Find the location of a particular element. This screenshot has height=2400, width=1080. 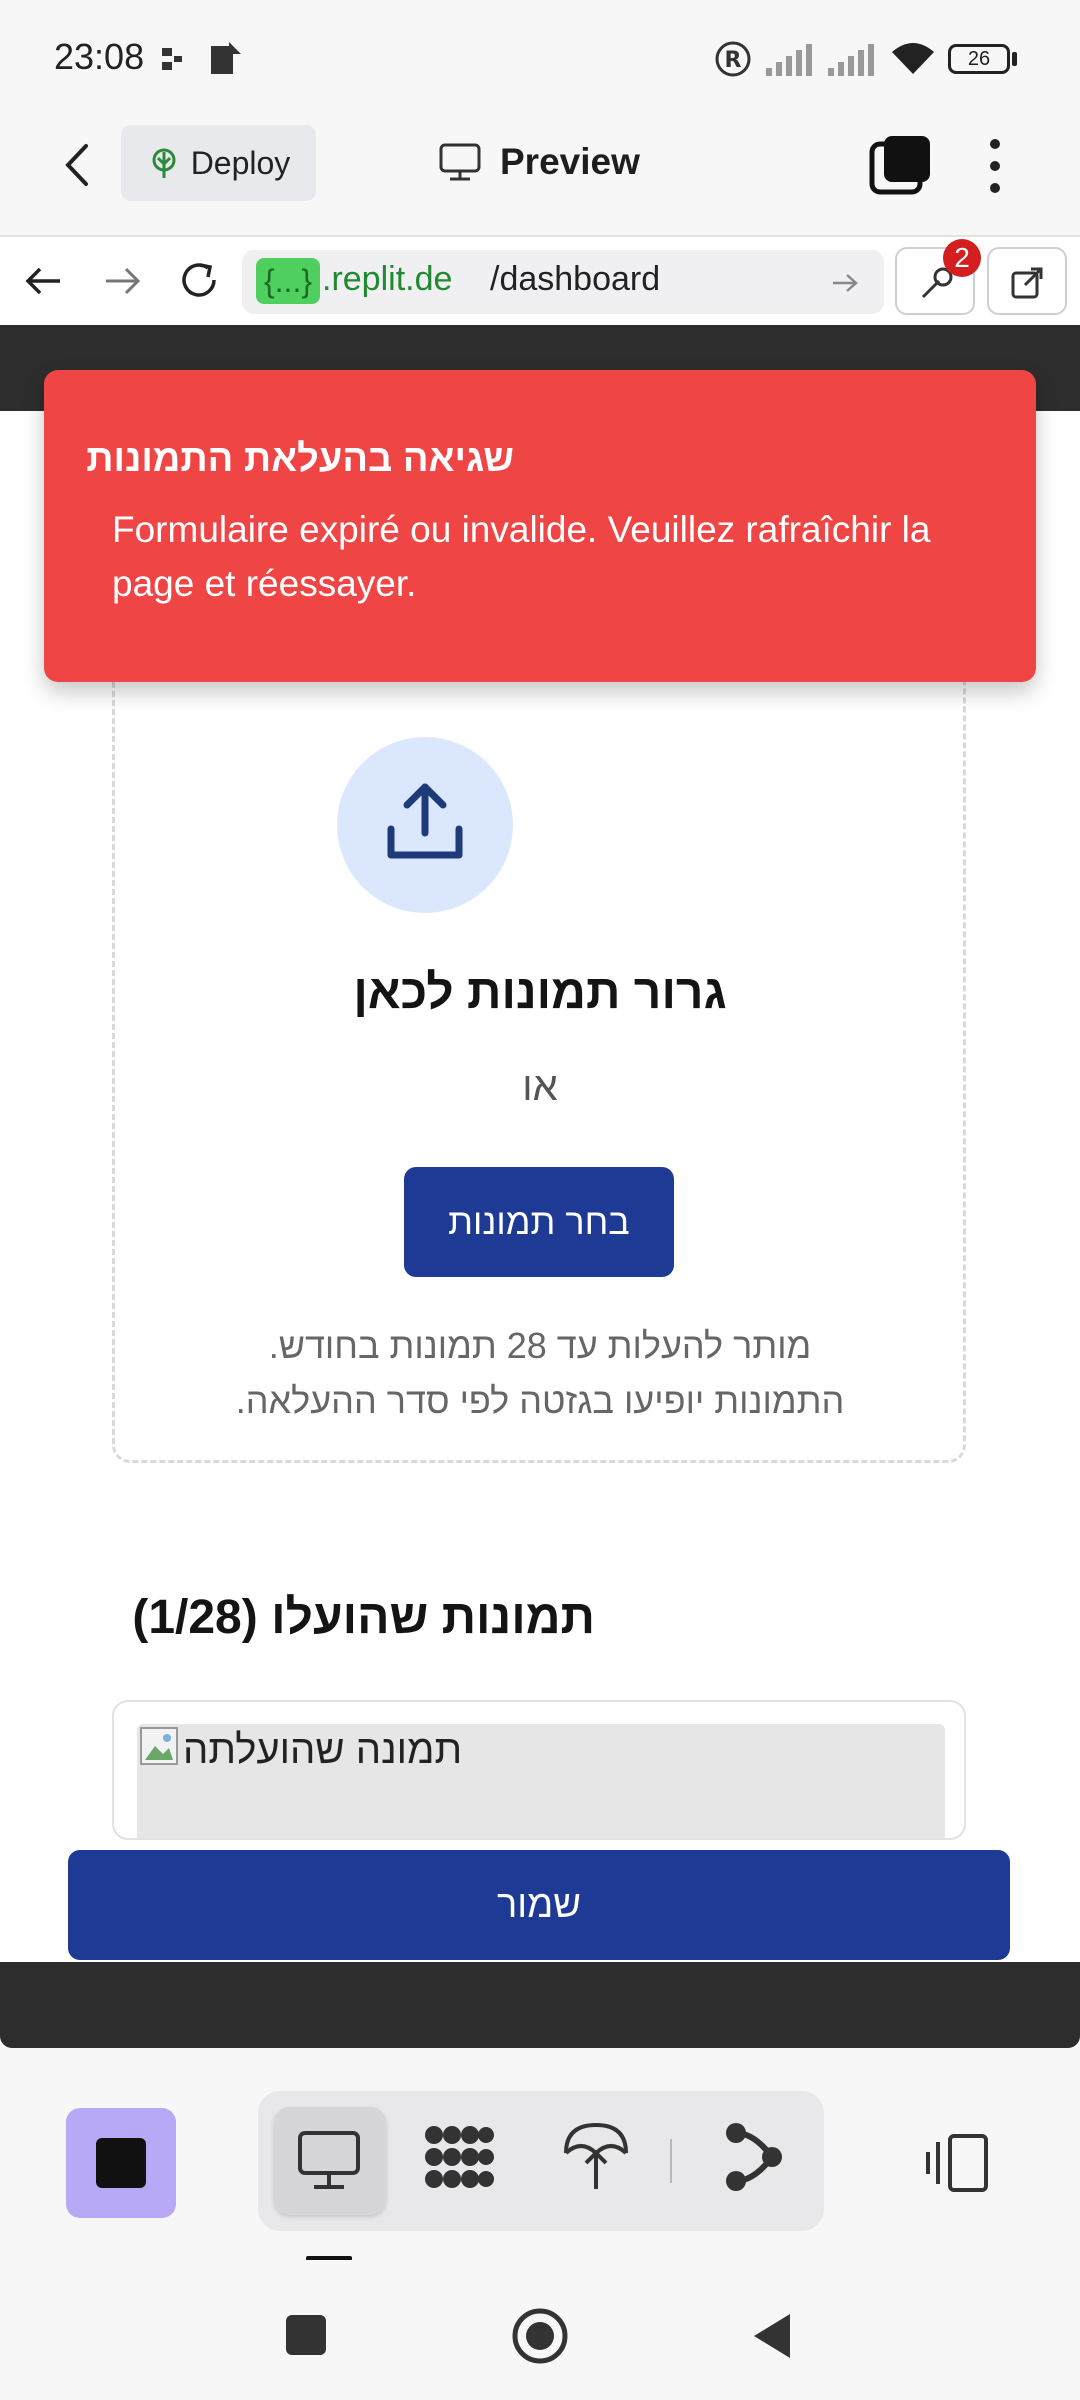

registered-icon: R is located at coordinates (733, 59).